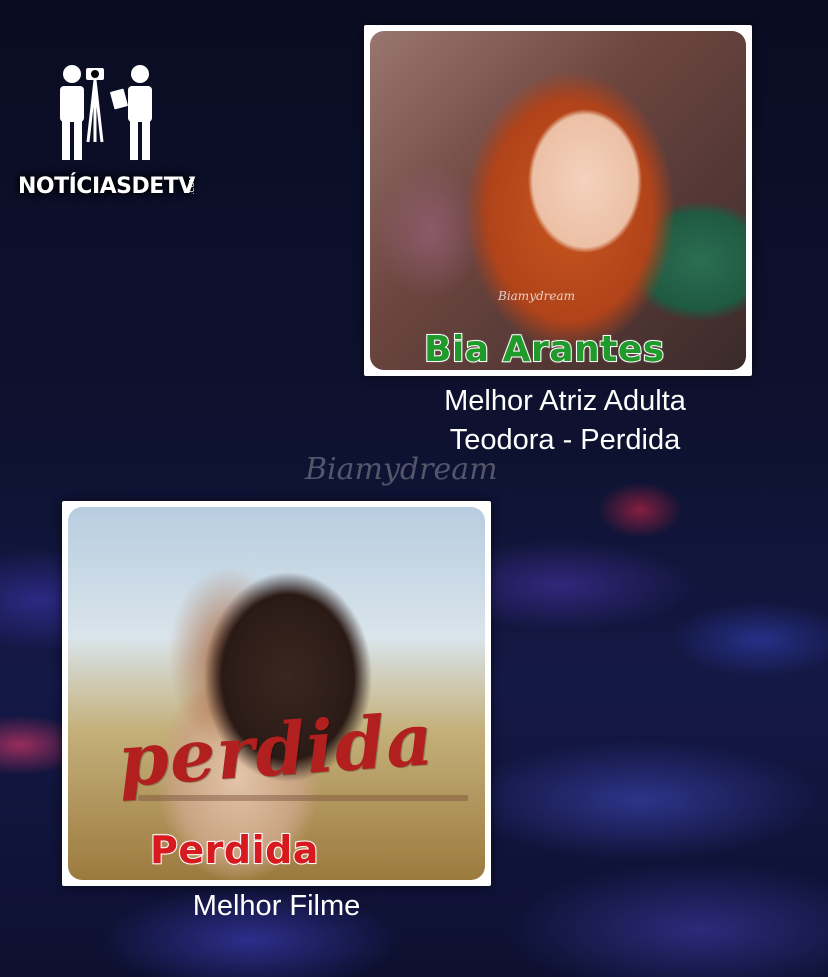  I want to click on poster-title: perdida, so click(276, 749).